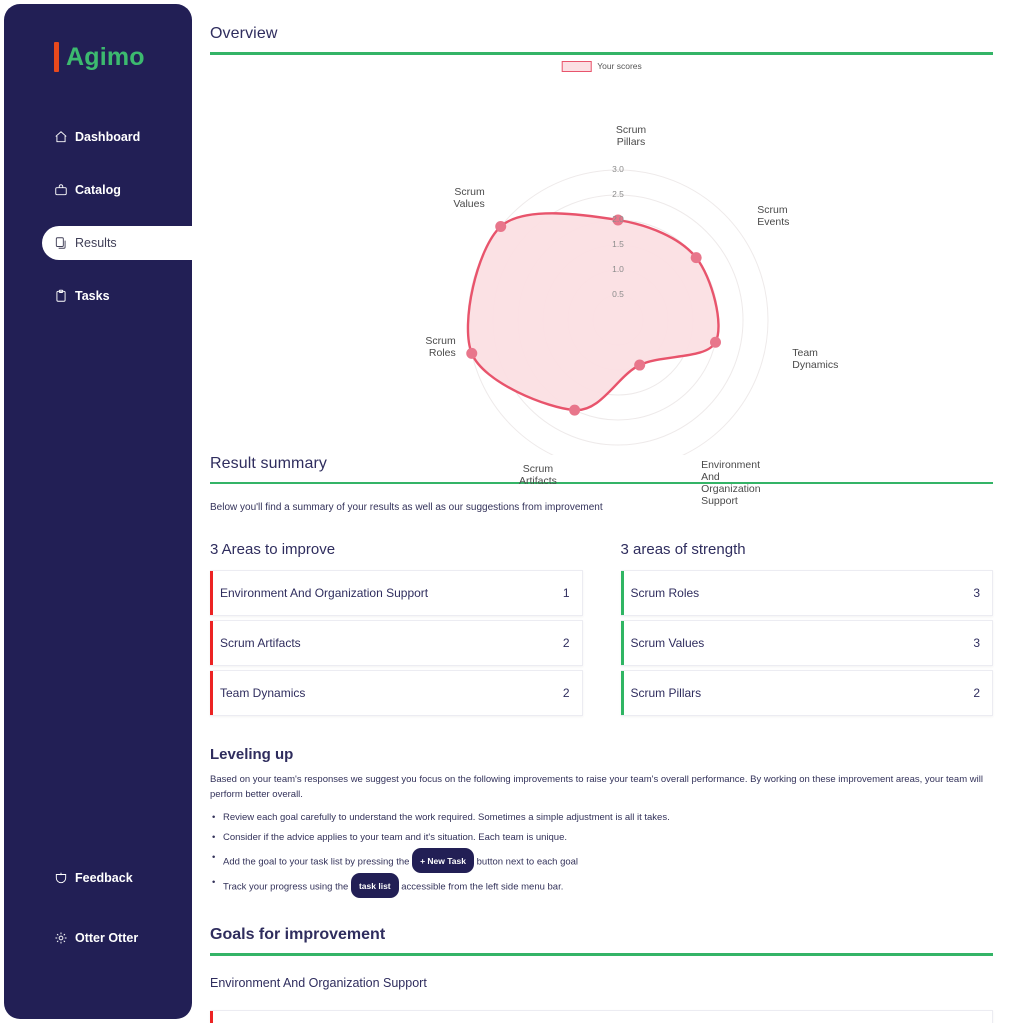 The image size is (1024, 1023). Describe the element at coordinates (318, 982) in the screenshot. I see `goal-category: Environment And Organization Support` at that location.